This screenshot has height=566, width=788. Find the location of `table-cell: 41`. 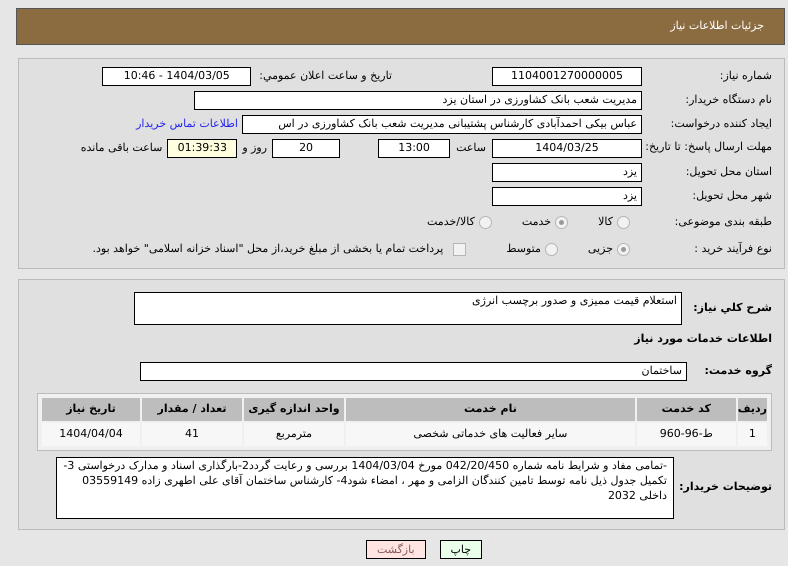

table-cell: 41 is located at coordinates (192, 434).